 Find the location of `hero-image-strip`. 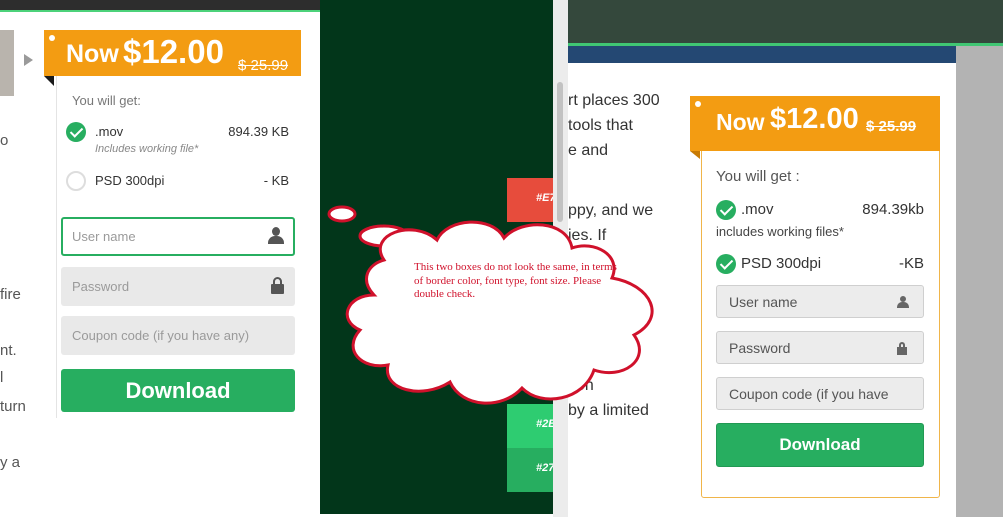

hero-image-strip is located at coordinates (762, 54).